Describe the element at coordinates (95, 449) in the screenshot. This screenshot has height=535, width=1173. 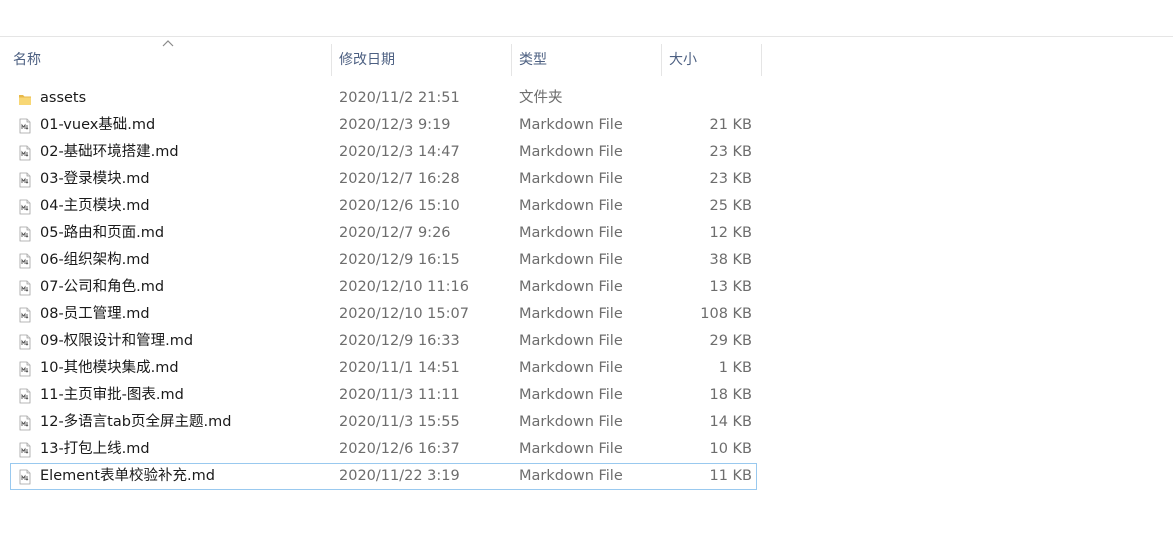
I see `file-name: 13-打包上线.md` at that location.